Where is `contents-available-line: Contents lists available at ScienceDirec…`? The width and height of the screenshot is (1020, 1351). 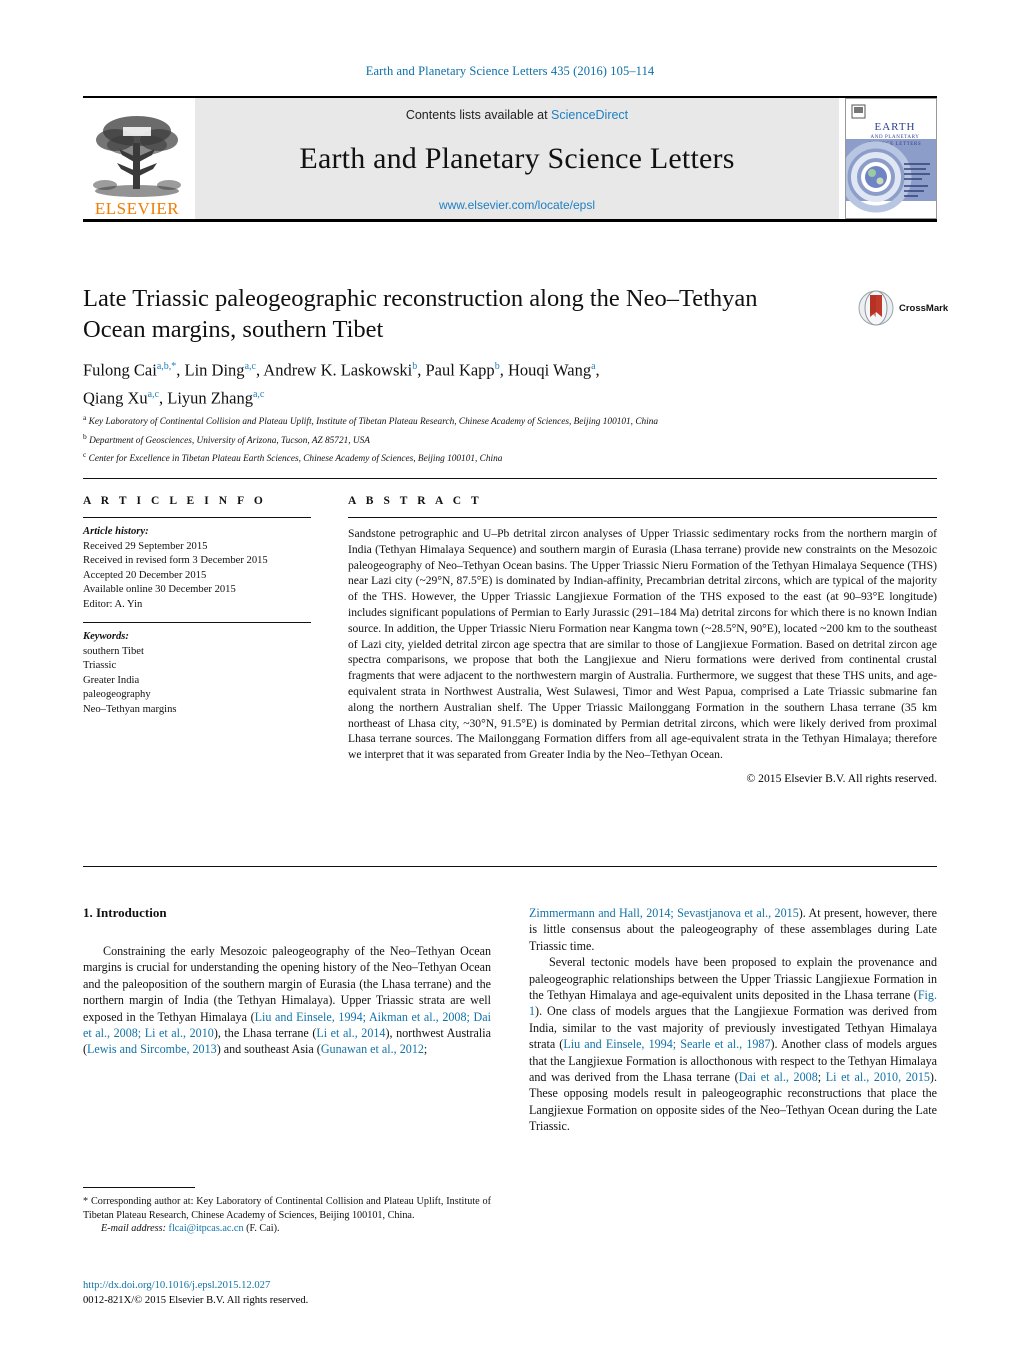 contents-available-line: Contents lists available at ScienceDirec… is located at coordinates (517, 115).